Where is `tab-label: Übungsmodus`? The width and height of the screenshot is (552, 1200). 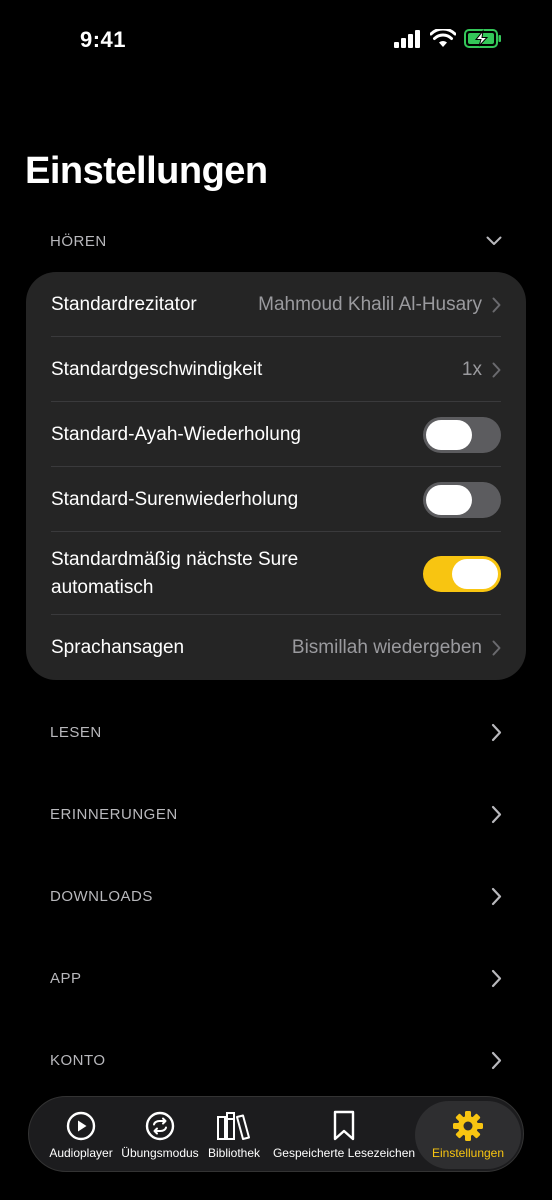
tab-label: Übungsmodus is located at coordinates (160, 1153).